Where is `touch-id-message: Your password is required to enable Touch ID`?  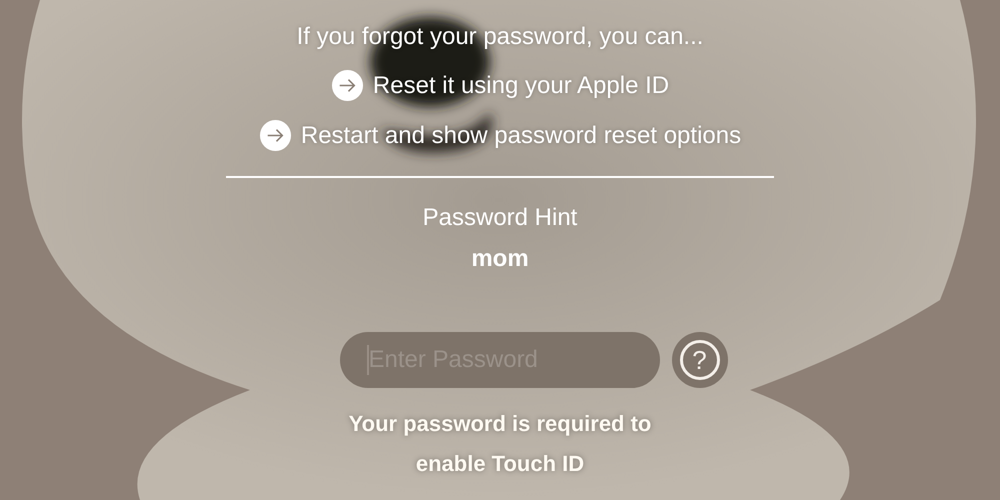
touch-id-message: Your password is required to enable Touch ID is located at coordinates (500, 444).